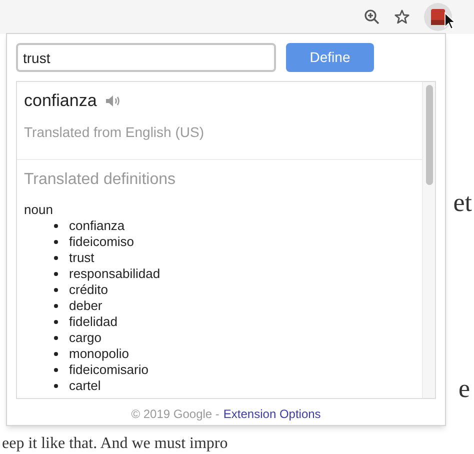 This screenshot has height=454, width=474. What do you see at coordinates (402, 17) in the screenshot?
I see `star-icon` at bounding box center [402, 17].